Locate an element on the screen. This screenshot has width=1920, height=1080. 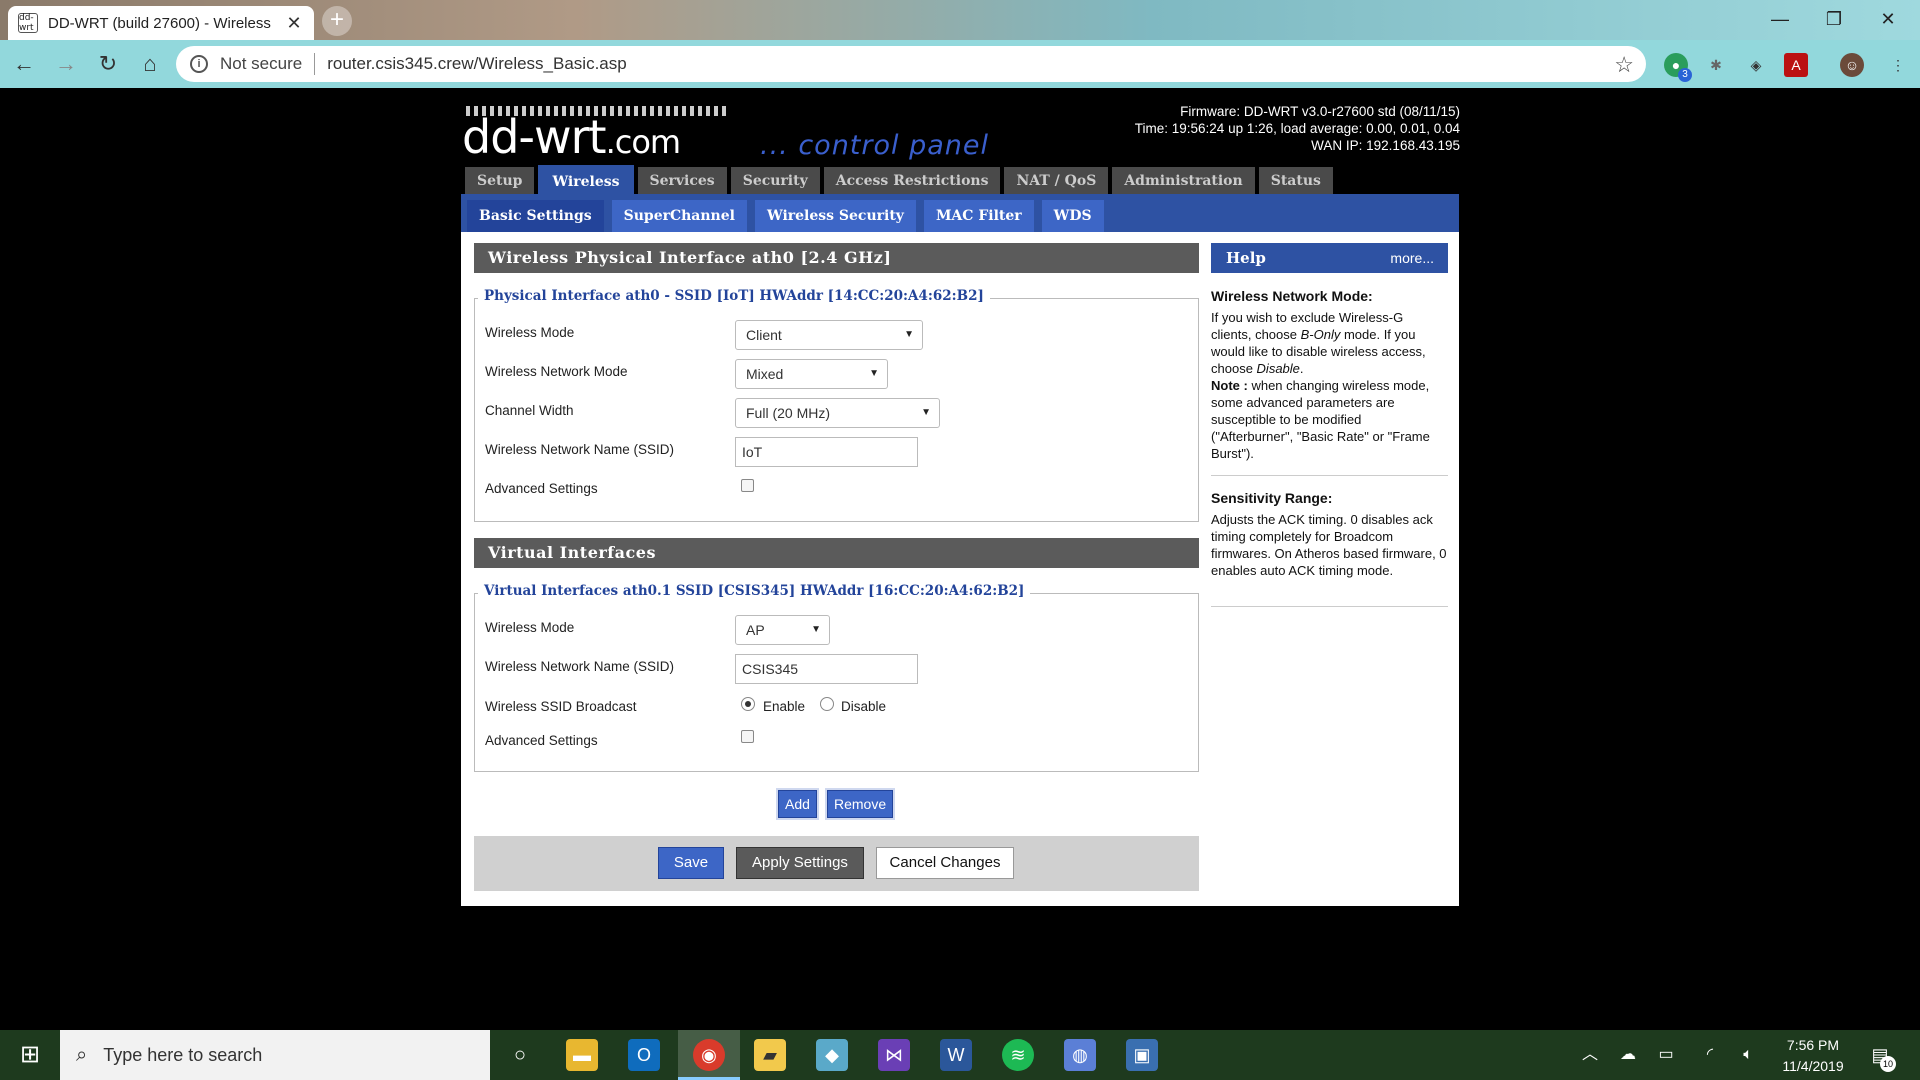
wifi-icon: ◜ is located at coordinates (1710, 1055).